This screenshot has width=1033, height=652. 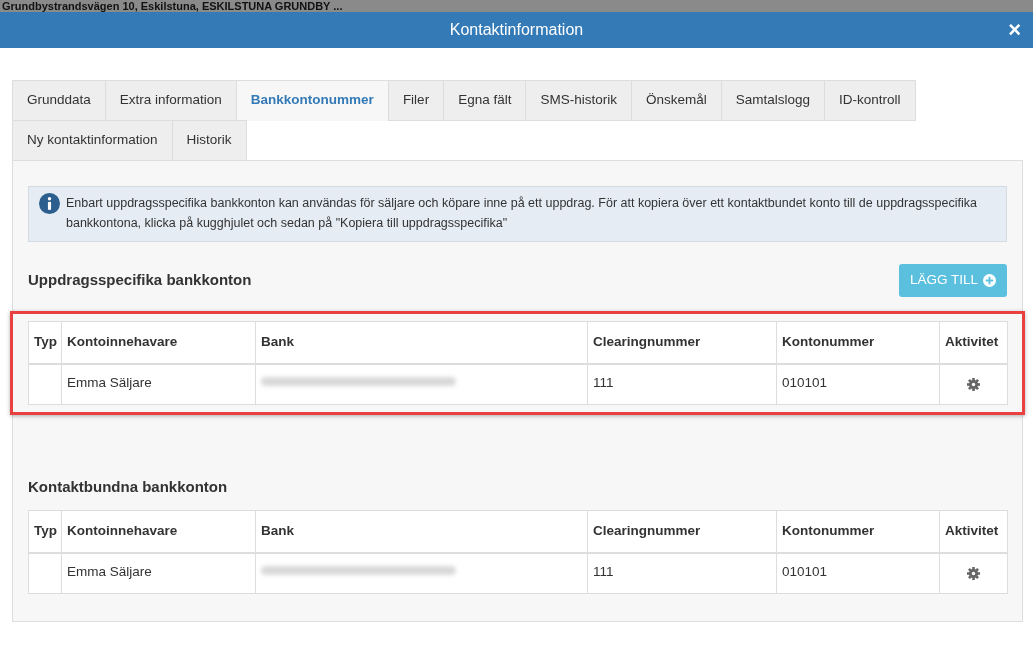 What do you see at coordinates (676, 100) in the screenshot?
I see `tab: Önskemål` at bounding box center [676, 100].